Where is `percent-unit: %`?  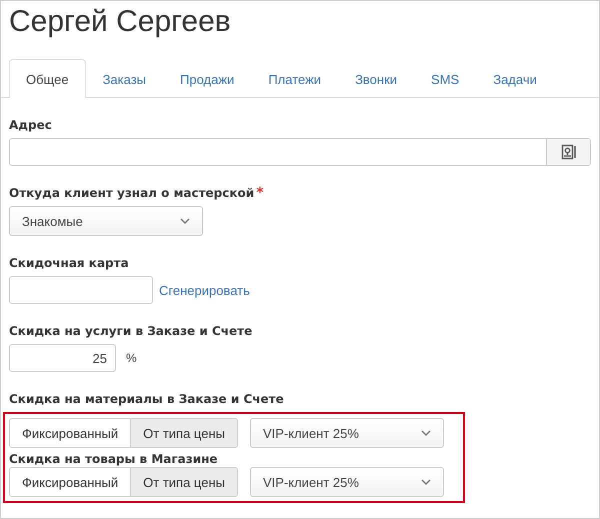
percent-unit: % is located at coordinates (131, 358).